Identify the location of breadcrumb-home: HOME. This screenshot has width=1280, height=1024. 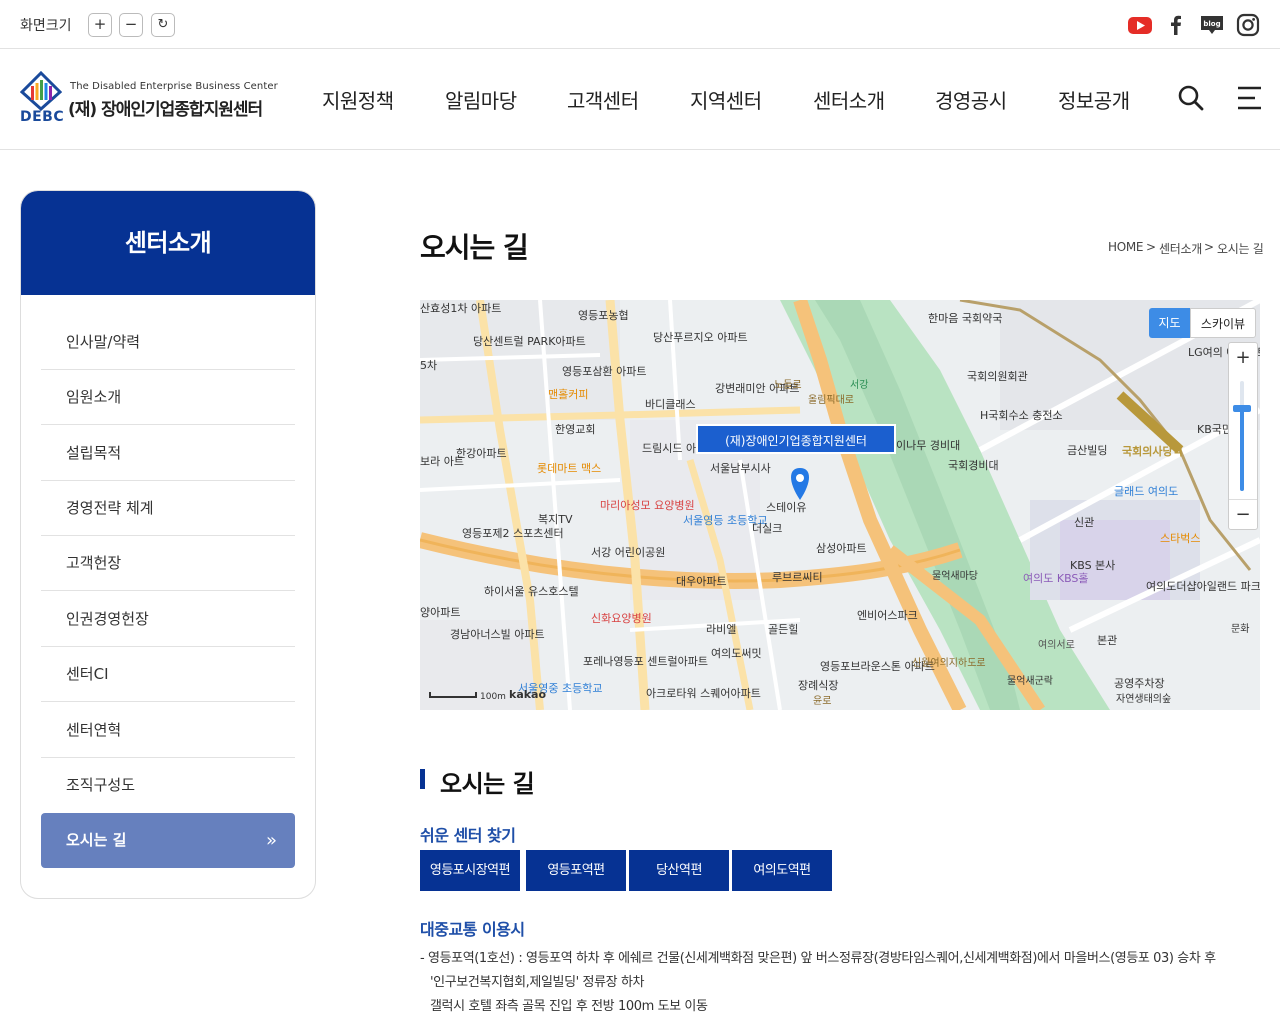
(1126, 247).